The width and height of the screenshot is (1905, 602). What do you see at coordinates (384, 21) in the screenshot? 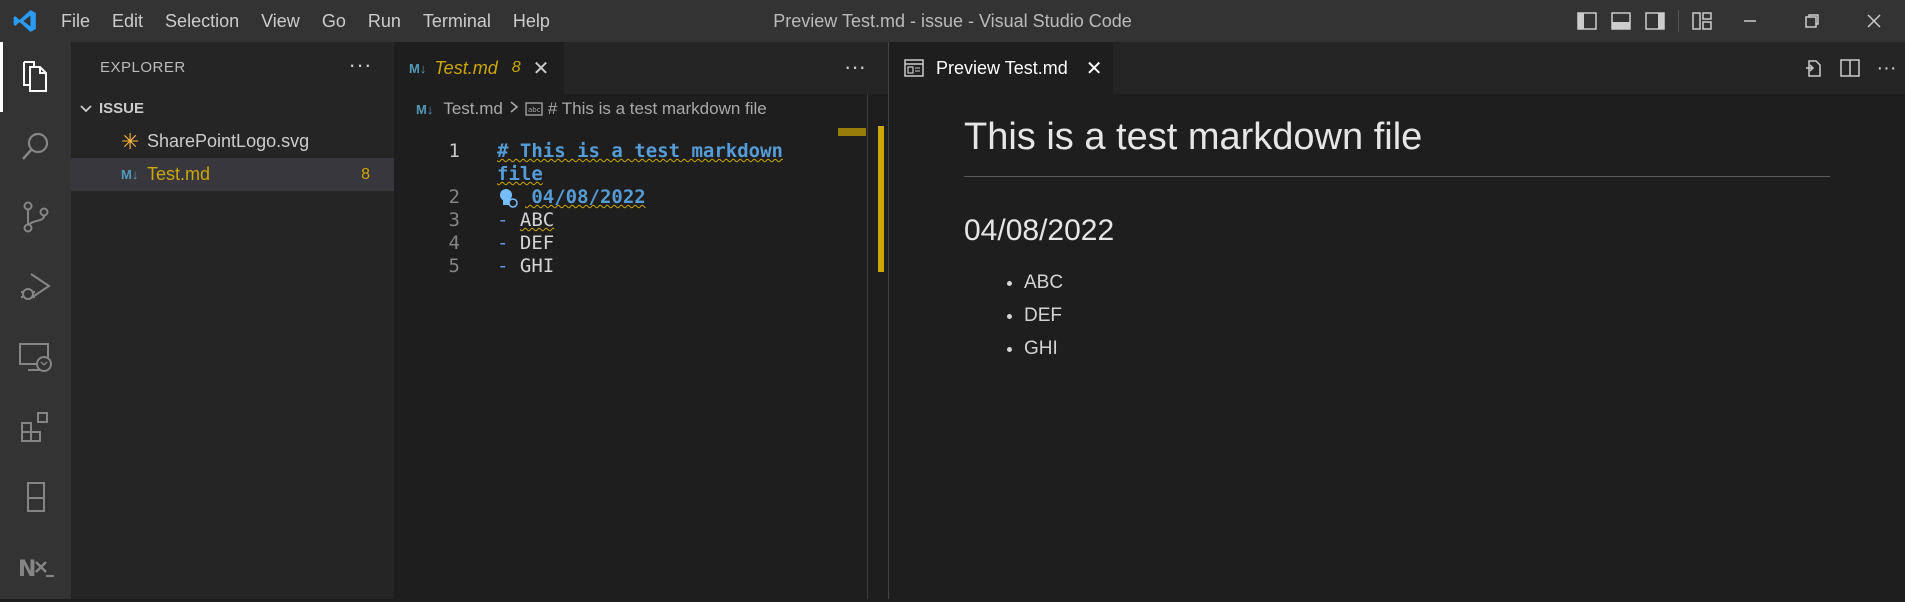
I see `menu-run: Run` at bounding box center [384, 21].